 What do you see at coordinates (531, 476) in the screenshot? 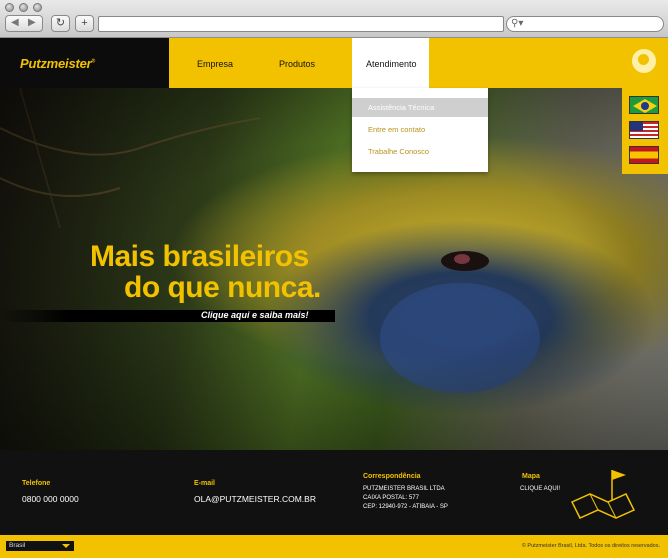
I see `map-label: Mapa` at bounding box center [531, 476].